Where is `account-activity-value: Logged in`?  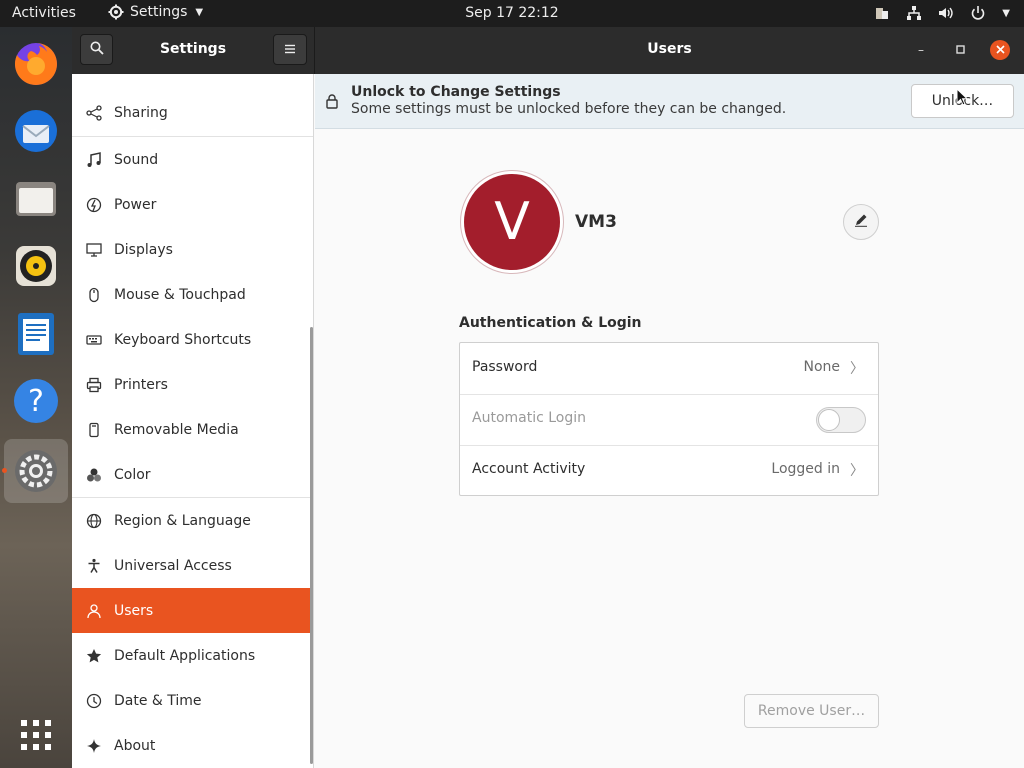 account-activity-value: Logged in is located at coordinates (805, 469).